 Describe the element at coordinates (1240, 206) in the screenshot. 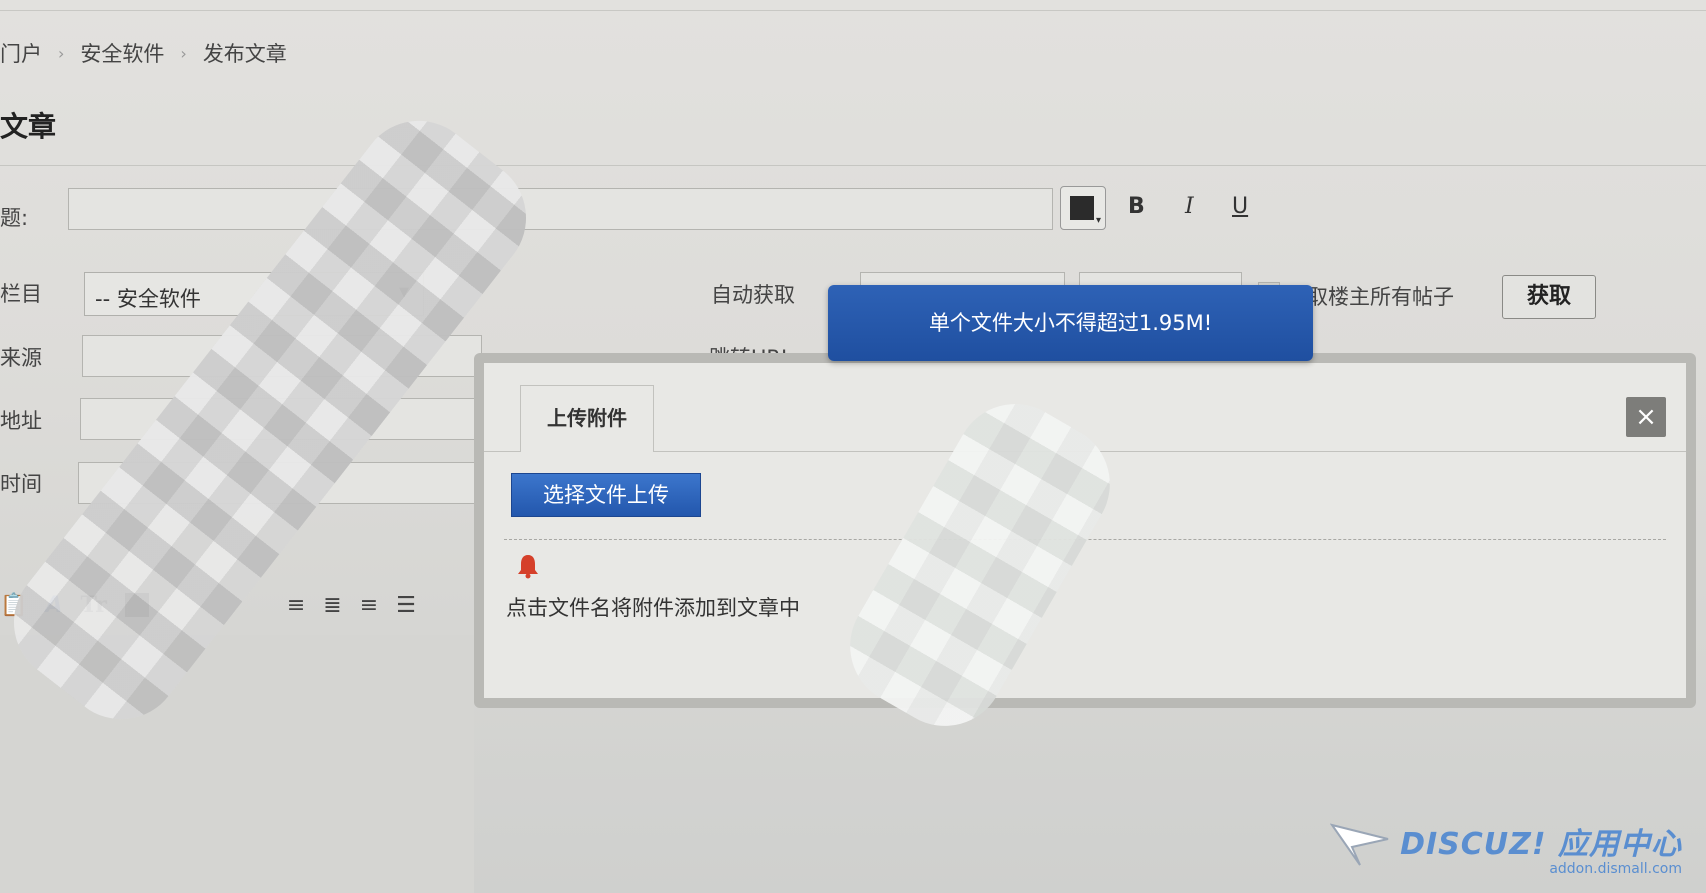

I see `underline-button: U` at that location.